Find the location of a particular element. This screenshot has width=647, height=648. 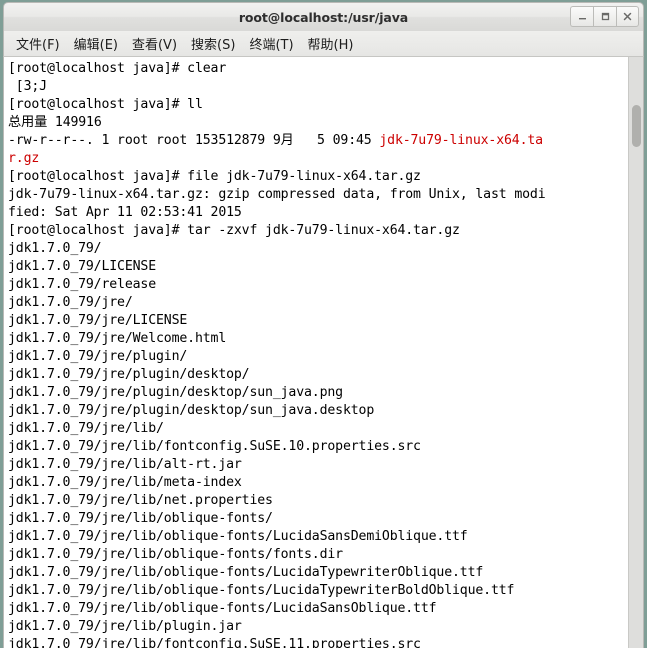

maximize-button is located at coordinates (604, 16).